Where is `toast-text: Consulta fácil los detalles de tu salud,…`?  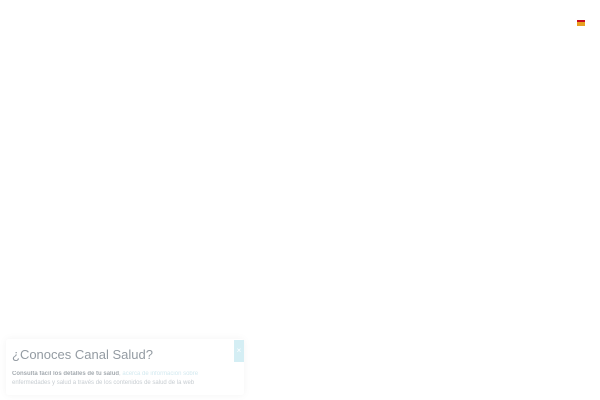
toast-text: Consulta fácil los detalles de tu salud,… is located at coordinates (105, 378).